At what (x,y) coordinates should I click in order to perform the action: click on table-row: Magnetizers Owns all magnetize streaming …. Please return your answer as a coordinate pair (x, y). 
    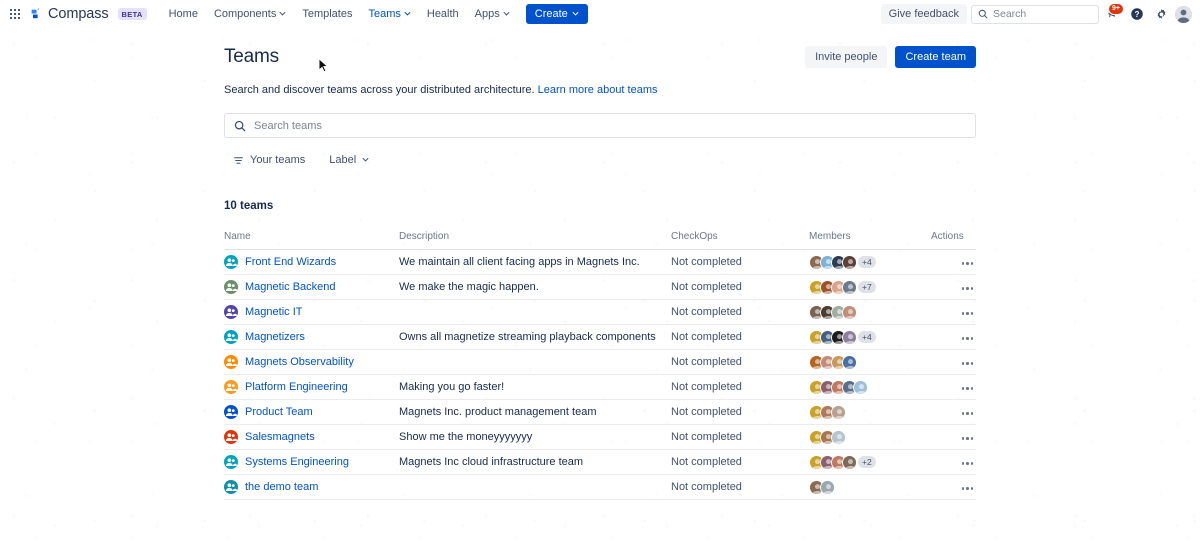
    Looking at the image, I should click on (600, 337).